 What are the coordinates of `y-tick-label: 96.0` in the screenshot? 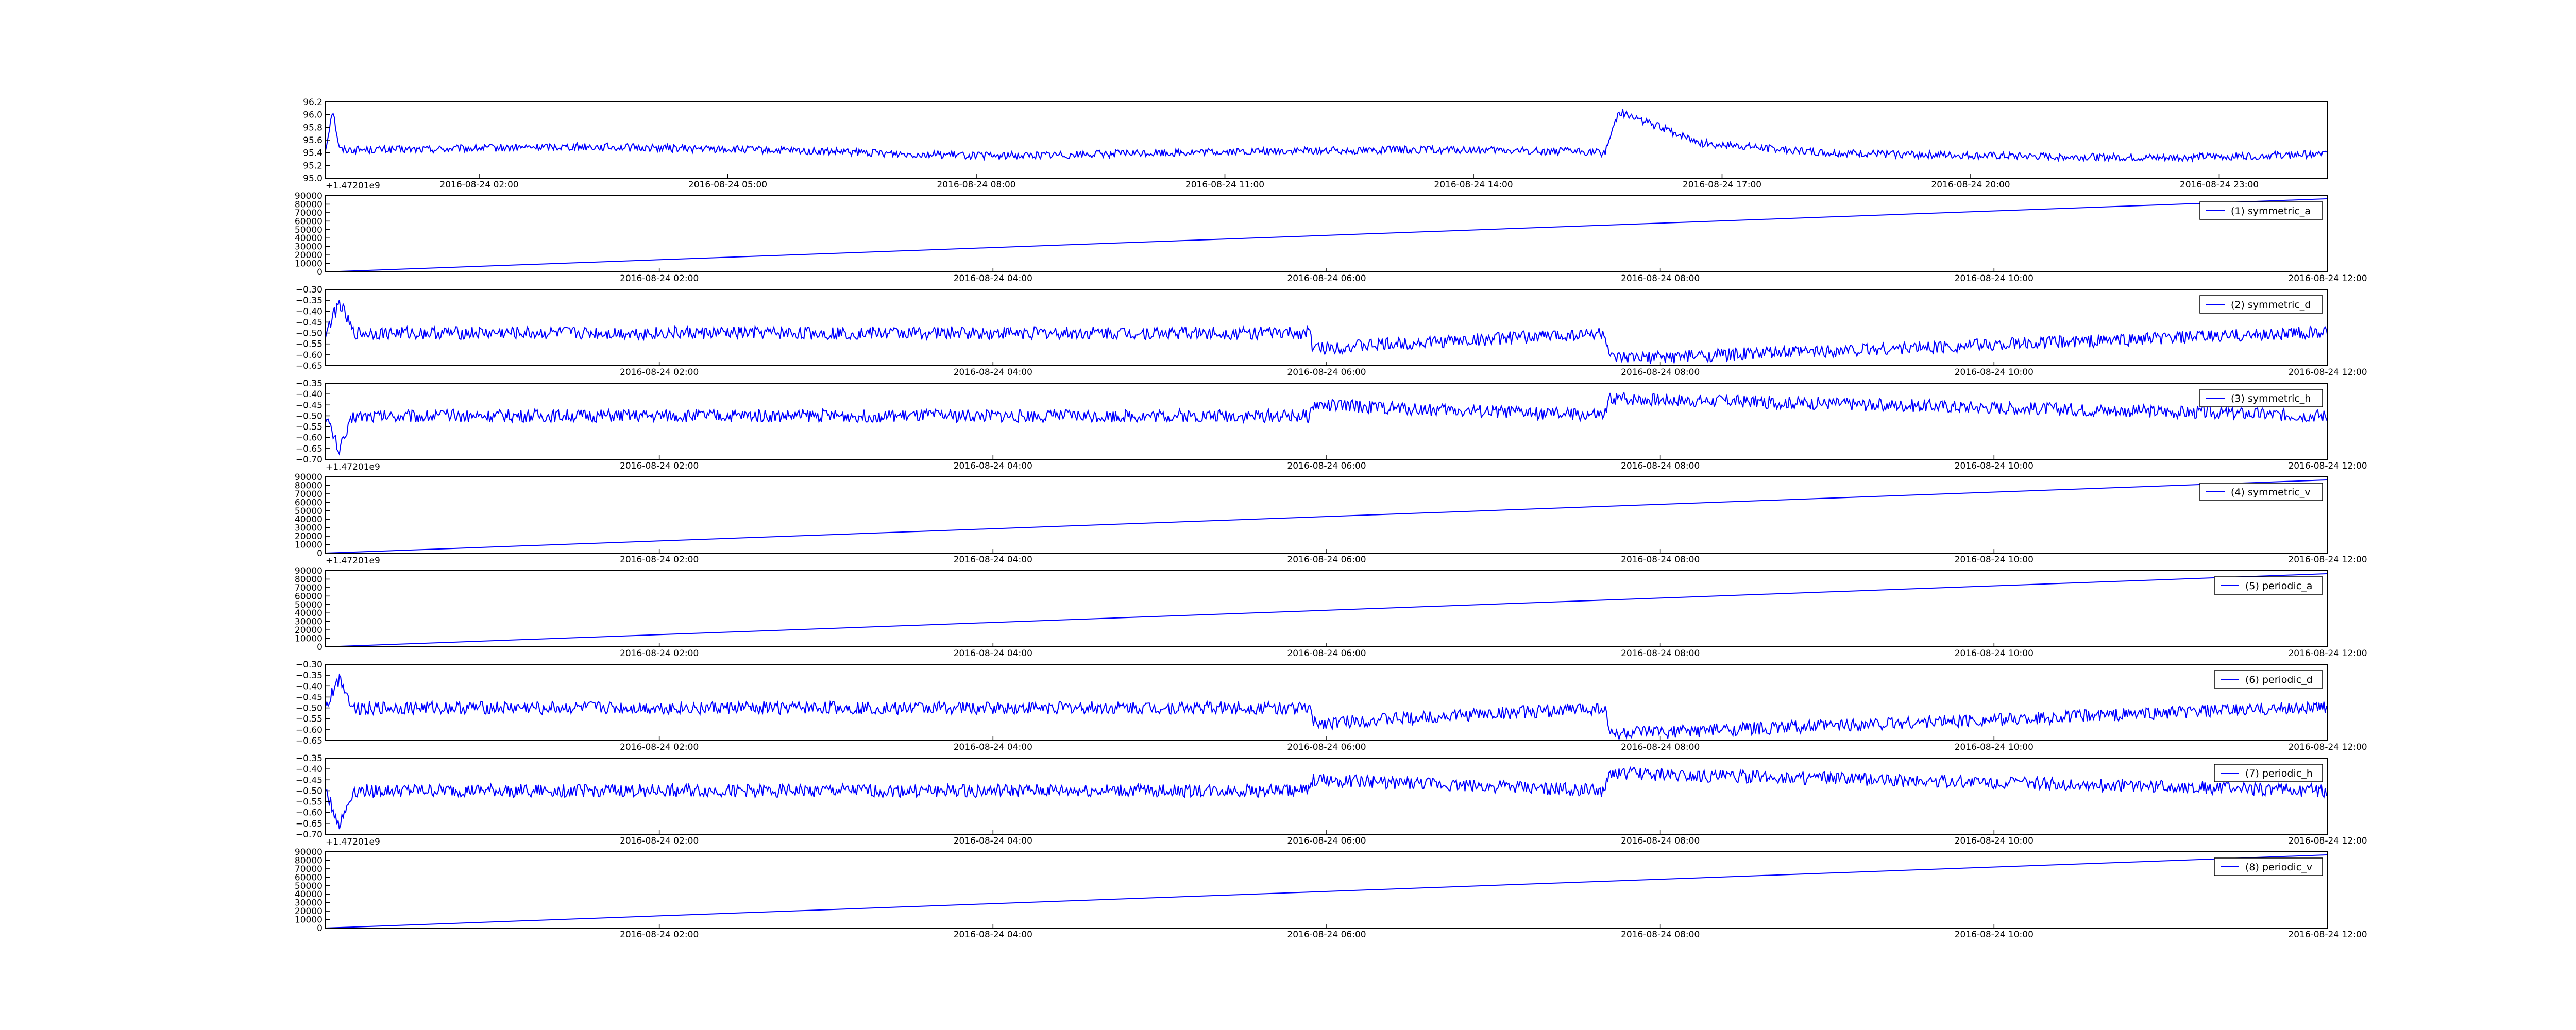 It's located at (313, 115).